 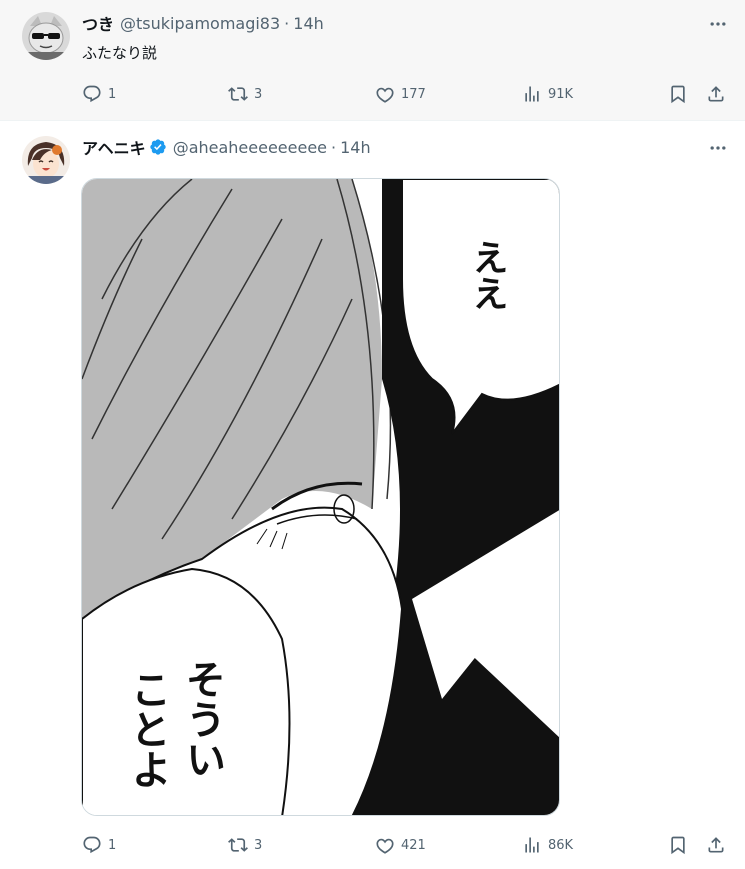 I want to click on views-count: 86K, so click(x=561, y=845).